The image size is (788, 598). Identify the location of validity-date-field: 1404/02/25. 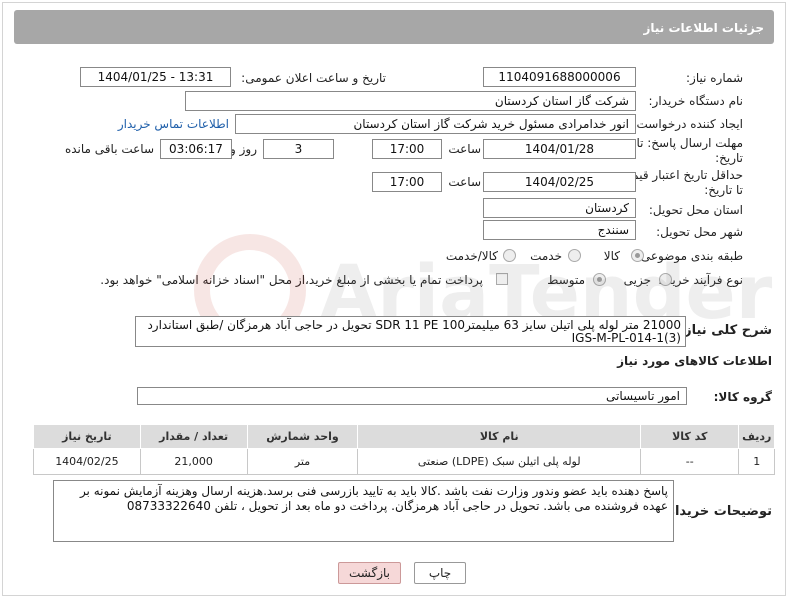
(559, 182).